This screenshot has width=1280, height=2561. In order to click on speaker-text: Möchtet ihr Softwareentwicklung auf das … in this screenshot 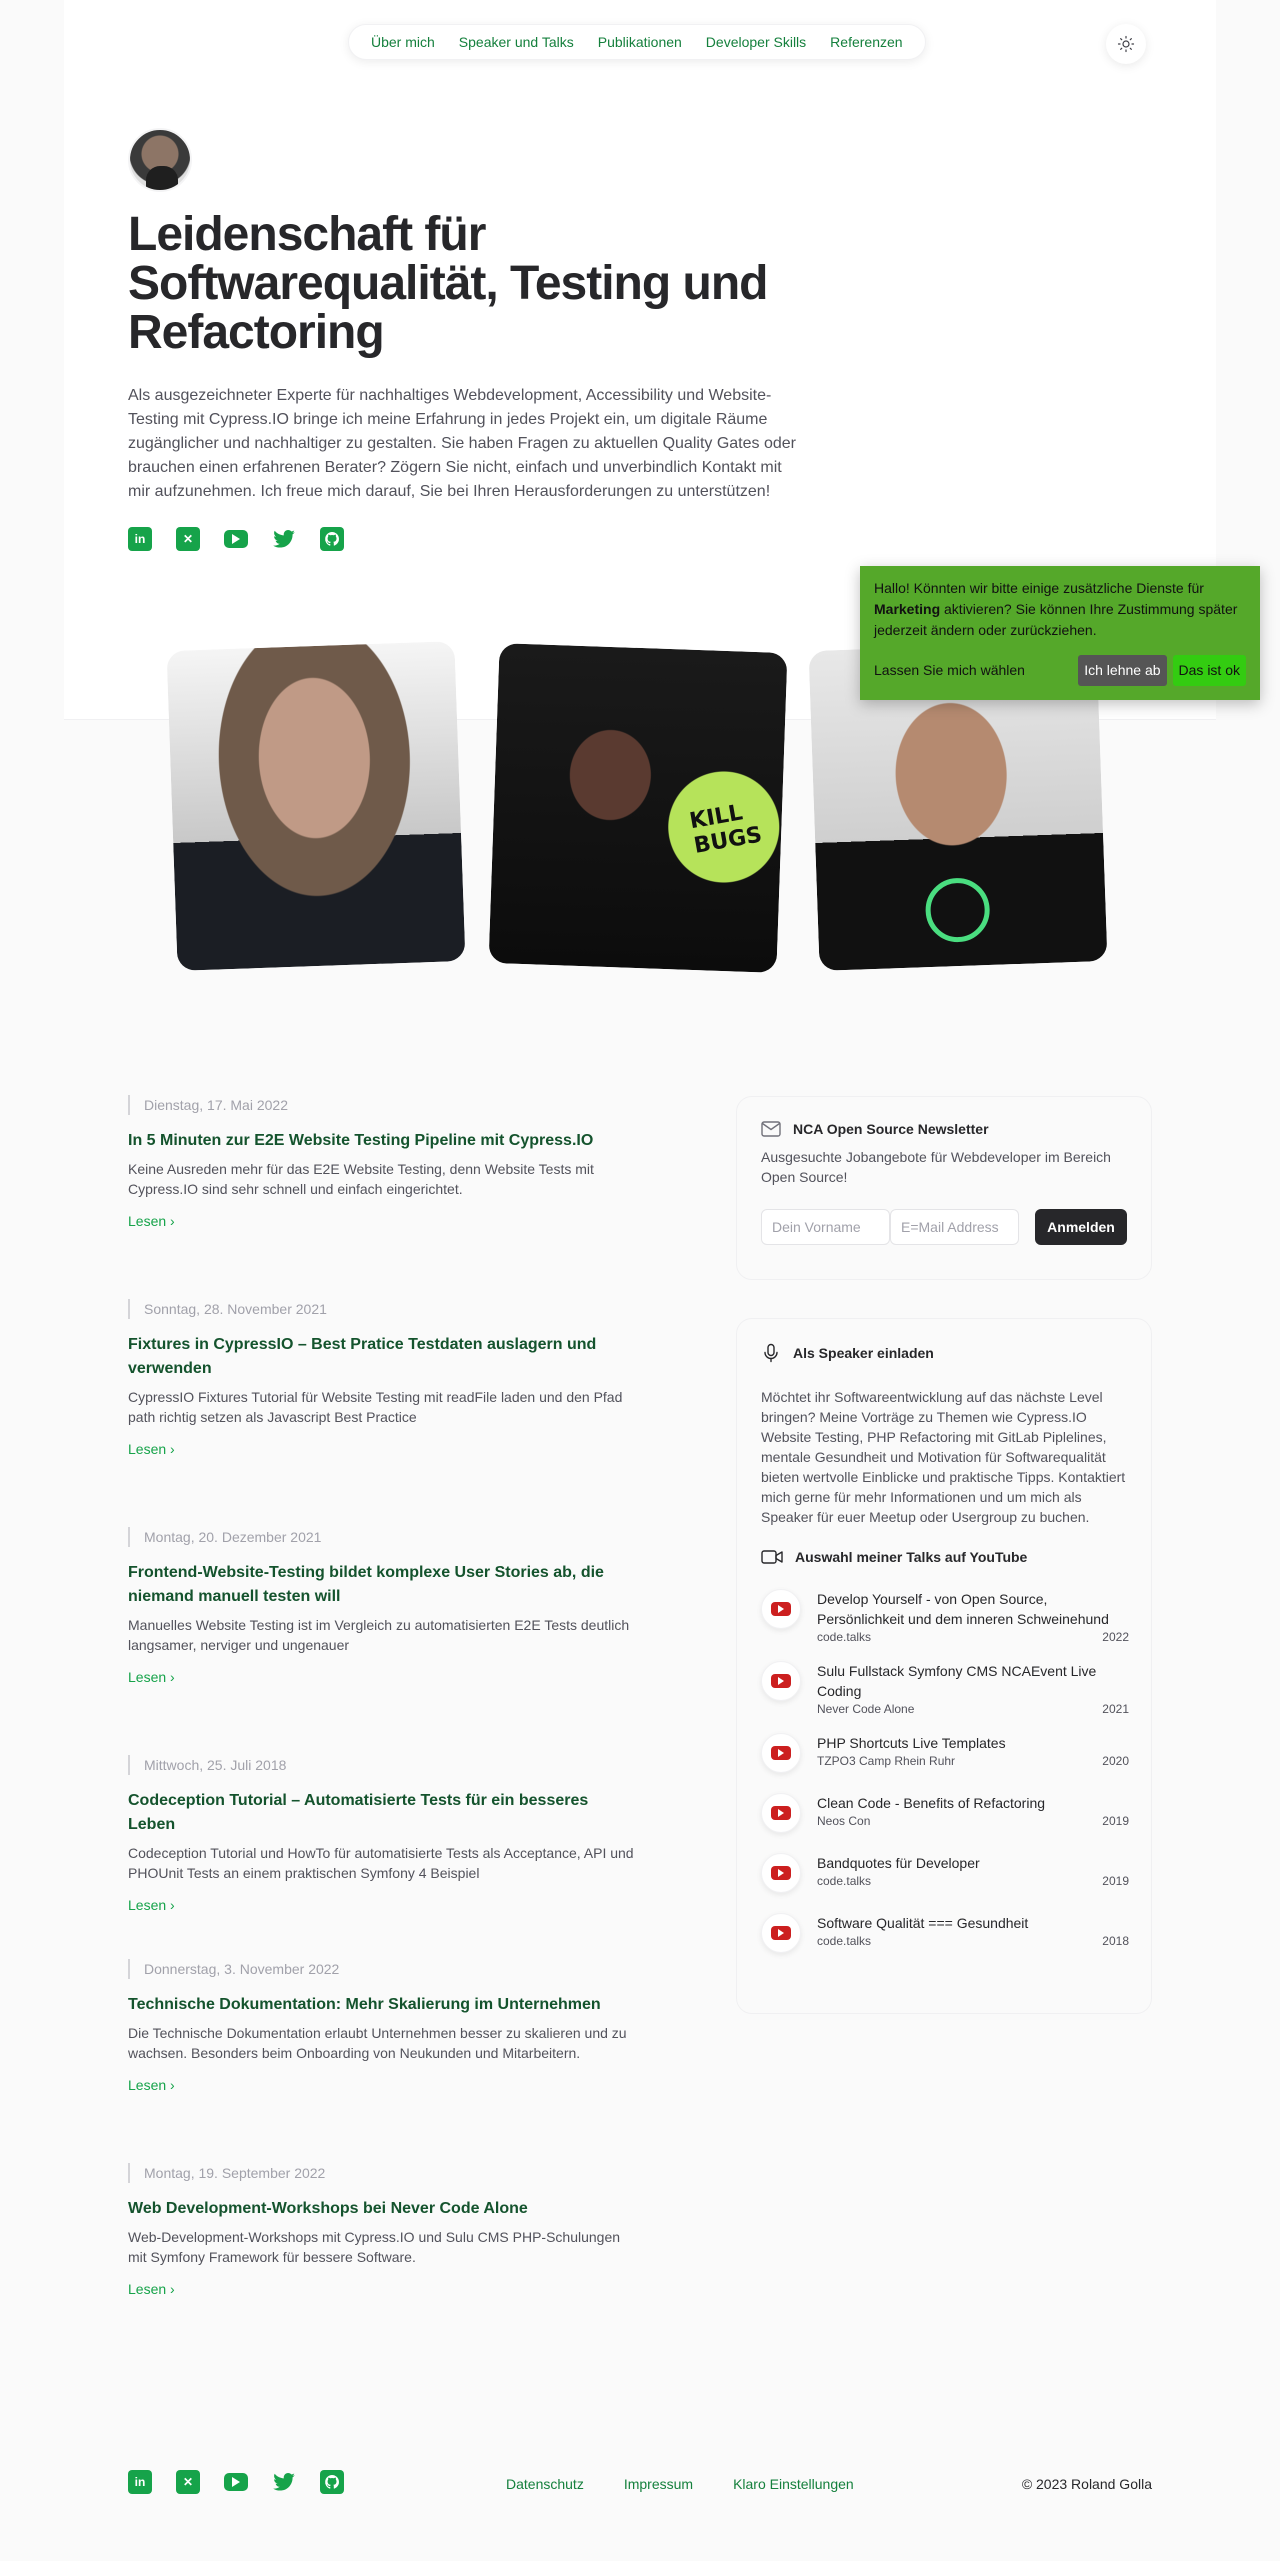, I will do `click(943, 1457)`.